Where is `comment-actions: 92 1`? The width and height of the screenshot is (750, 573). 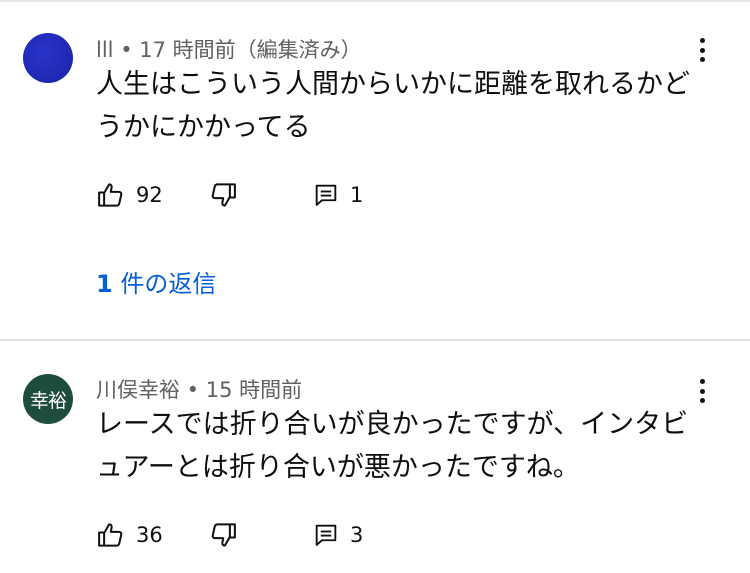
comment-actions: 92 1 is located at coordinates (296, 195).